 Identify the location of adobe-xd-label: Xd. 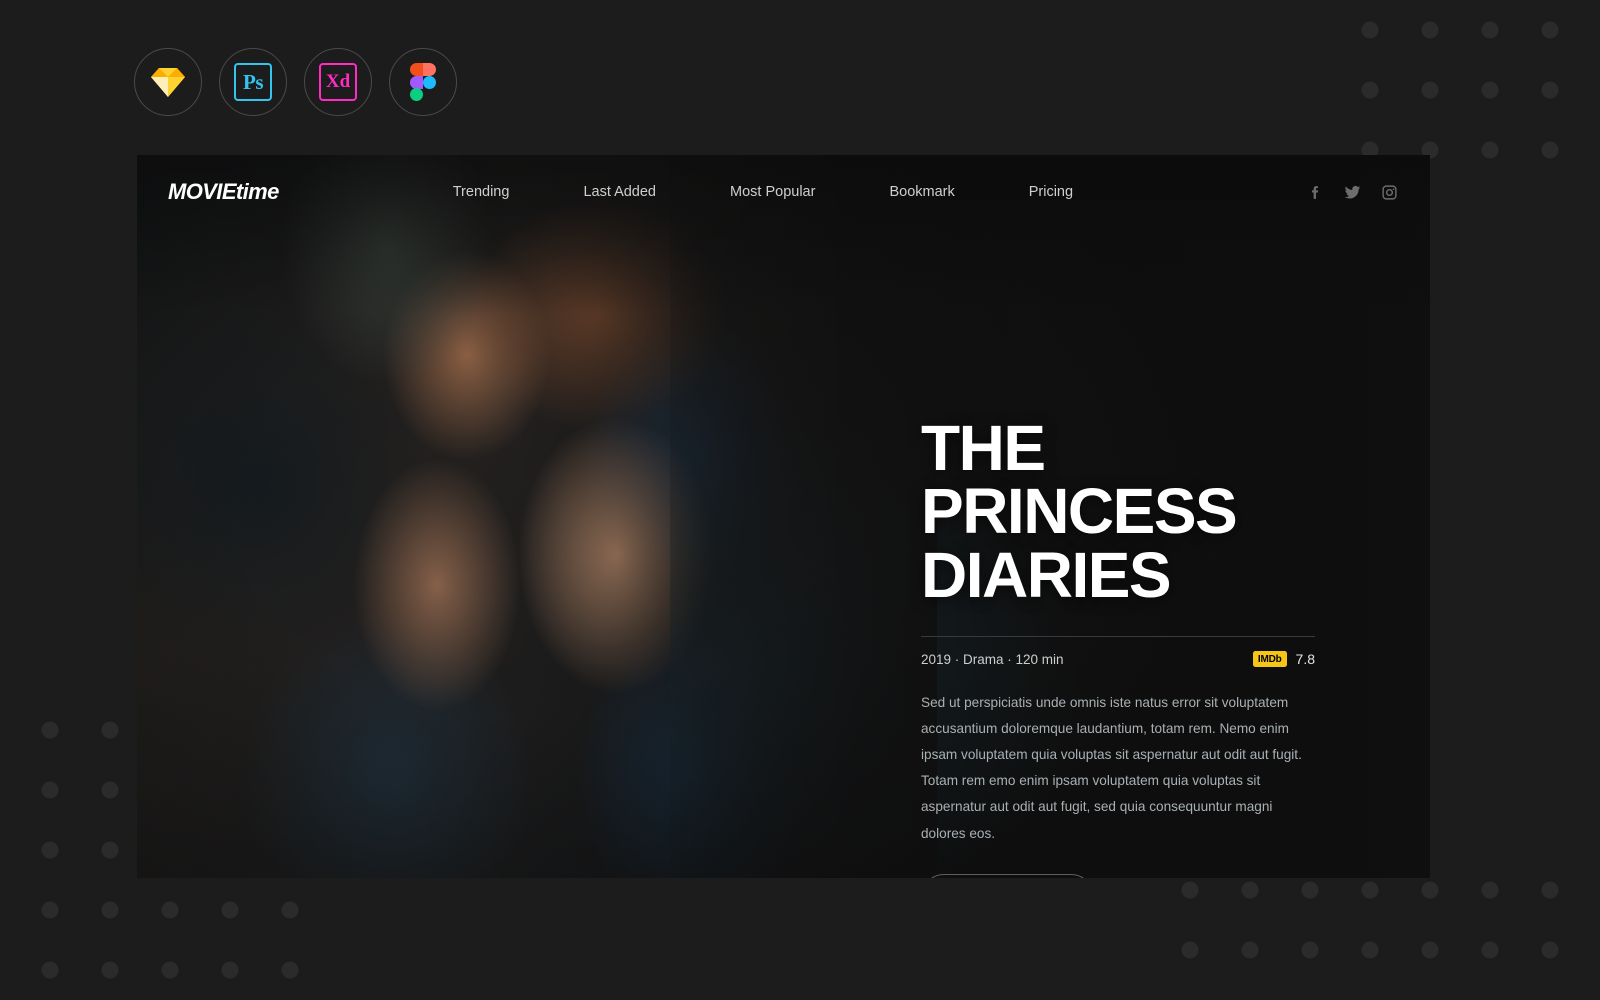
(338, 81).